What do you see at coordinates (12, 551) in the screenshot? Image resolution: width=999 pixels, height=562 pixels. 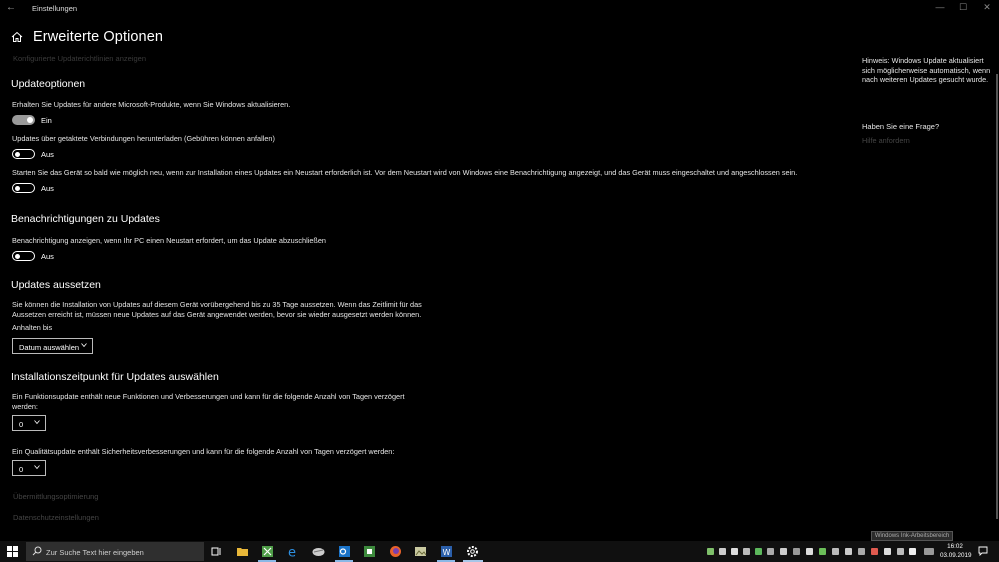 I see `windows-start-icon` at bounding box center [12, 551].